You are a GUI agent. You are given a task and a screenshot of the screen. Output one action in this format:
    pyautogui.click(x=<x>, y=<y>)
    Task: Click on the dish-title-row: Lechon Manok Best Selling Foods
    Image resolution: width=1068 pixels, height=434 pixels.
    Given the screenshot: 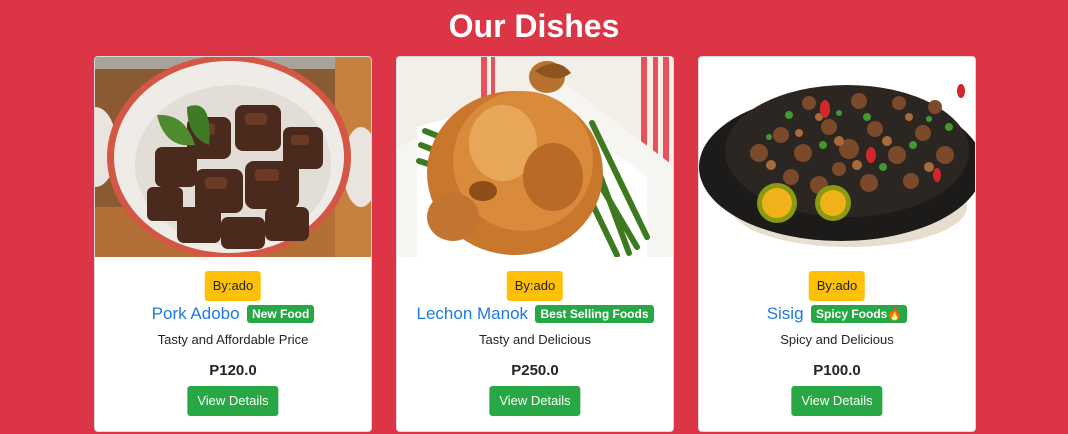 What is the action you would take?
    pyautogui.click(x=535, y=314)
    